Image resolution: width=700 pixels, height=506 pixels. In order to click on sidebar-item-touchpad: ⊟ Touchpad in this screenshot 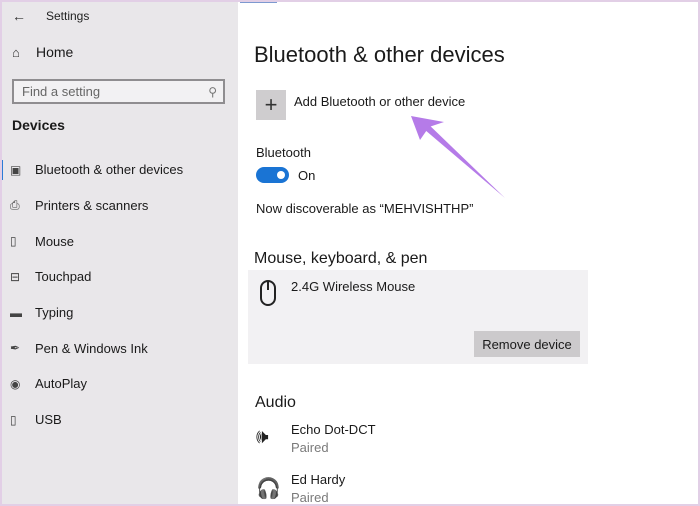, I will do `click(119, 277)`.